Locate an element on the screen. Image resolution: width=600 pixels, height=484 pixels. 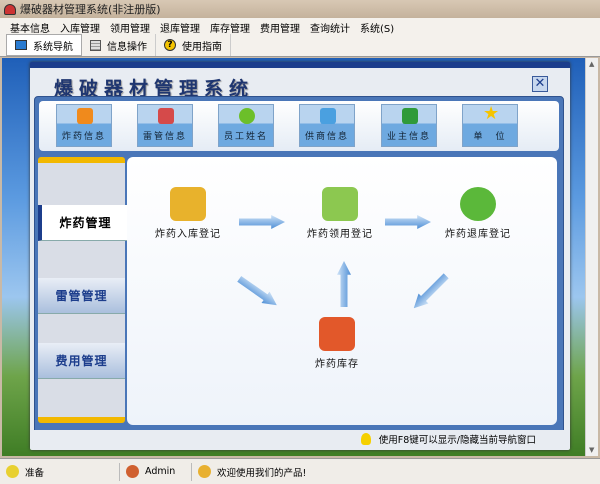
quick-label: 员工姓名 is located at coordinates (245, 137).